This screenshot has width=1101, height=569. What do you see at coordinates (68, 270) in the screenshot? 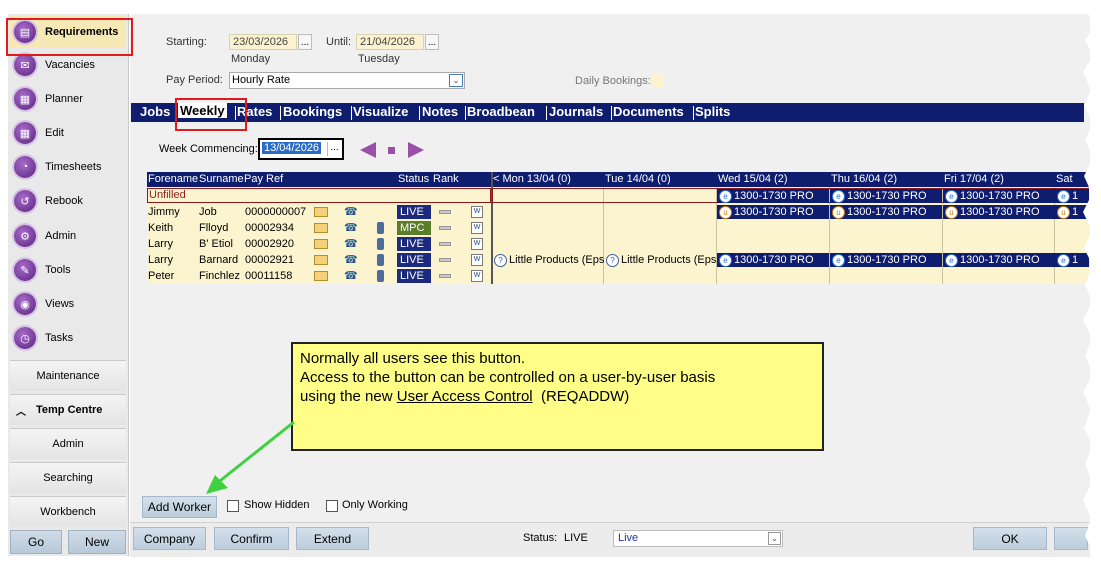
I see `sidebar-item-tools: ✎ Tools` at bounding box center [68, 270].